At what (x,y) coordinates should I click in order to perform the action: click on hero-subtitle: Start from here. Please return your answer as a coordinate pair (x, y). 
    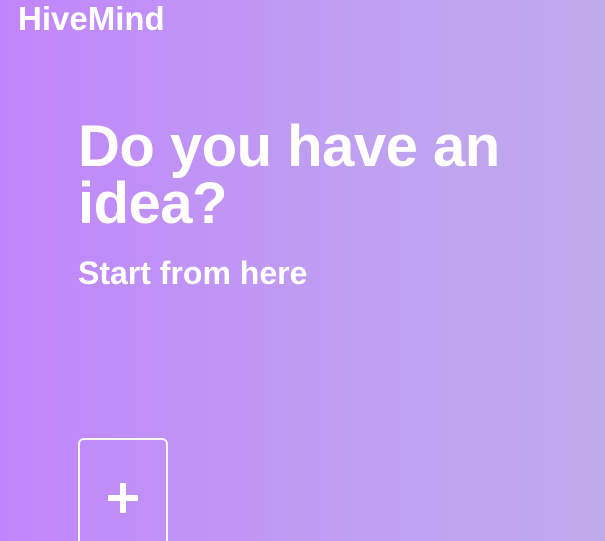
    Looking at the image, I should click on (193, 273).